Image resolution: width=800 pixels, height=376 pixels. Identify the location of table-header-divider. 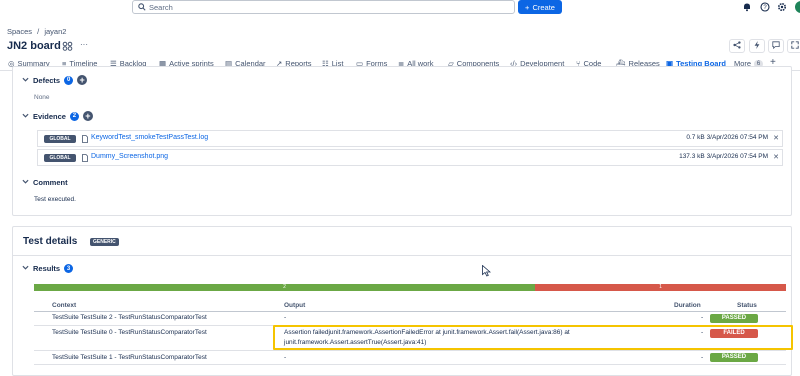
(410, 311).